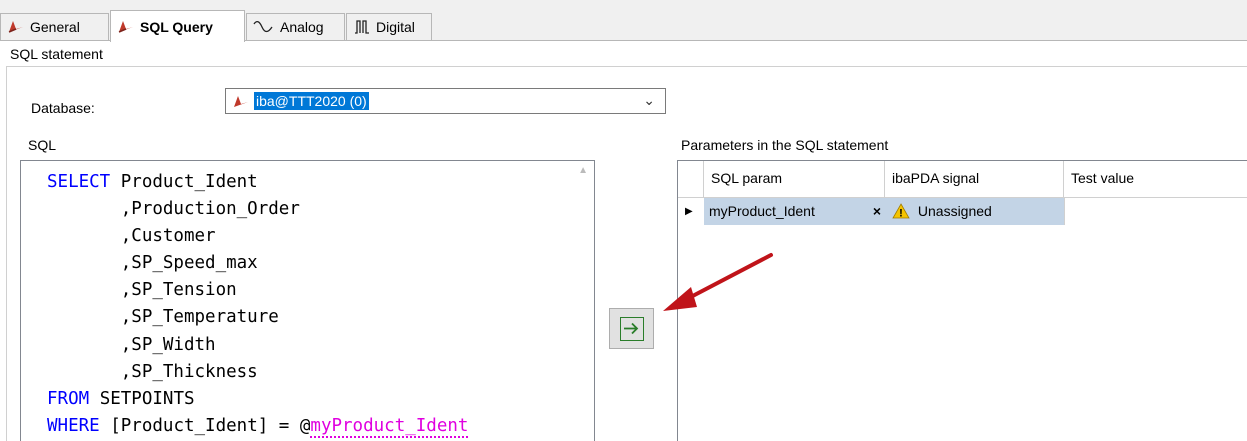 The height and width of the screenshot is (441, 1247). Describe the element at coordinates (152, 371) in the screenshot. I see `sql-text: ,SP_Thickness` at that location.